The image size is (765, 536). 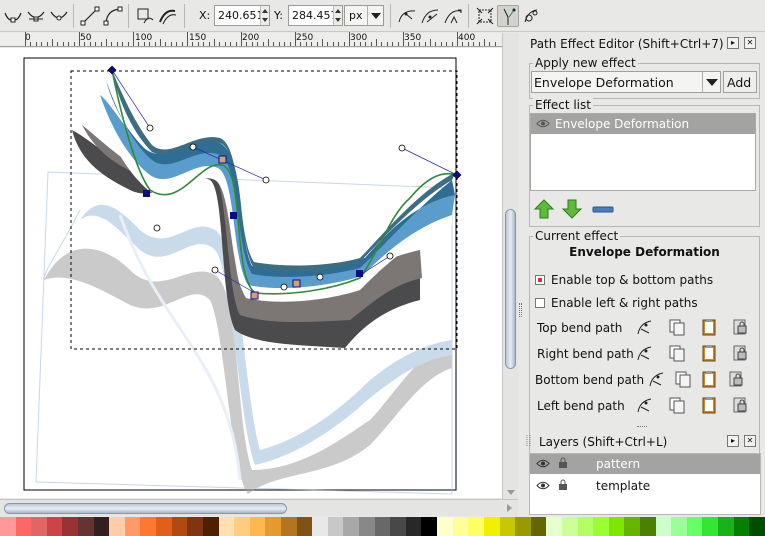 I want to click on pane-grip-icon, so click(x=642, y=427).